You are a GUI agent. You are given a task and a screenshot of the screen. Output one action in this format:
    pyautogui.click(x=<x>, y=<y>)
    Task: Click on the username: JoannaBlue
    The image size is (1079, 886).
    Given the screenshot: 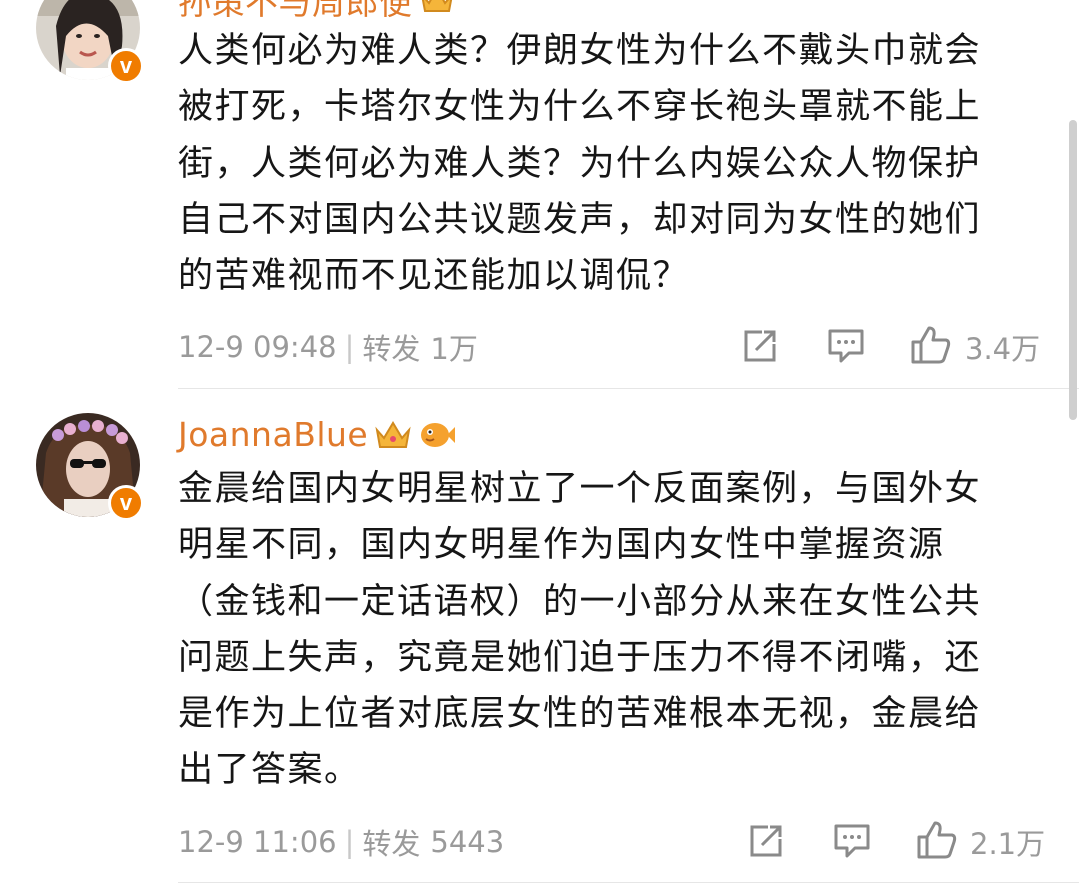 What is the action you would take?
    pyautogui.click(x=317, y=434)
    